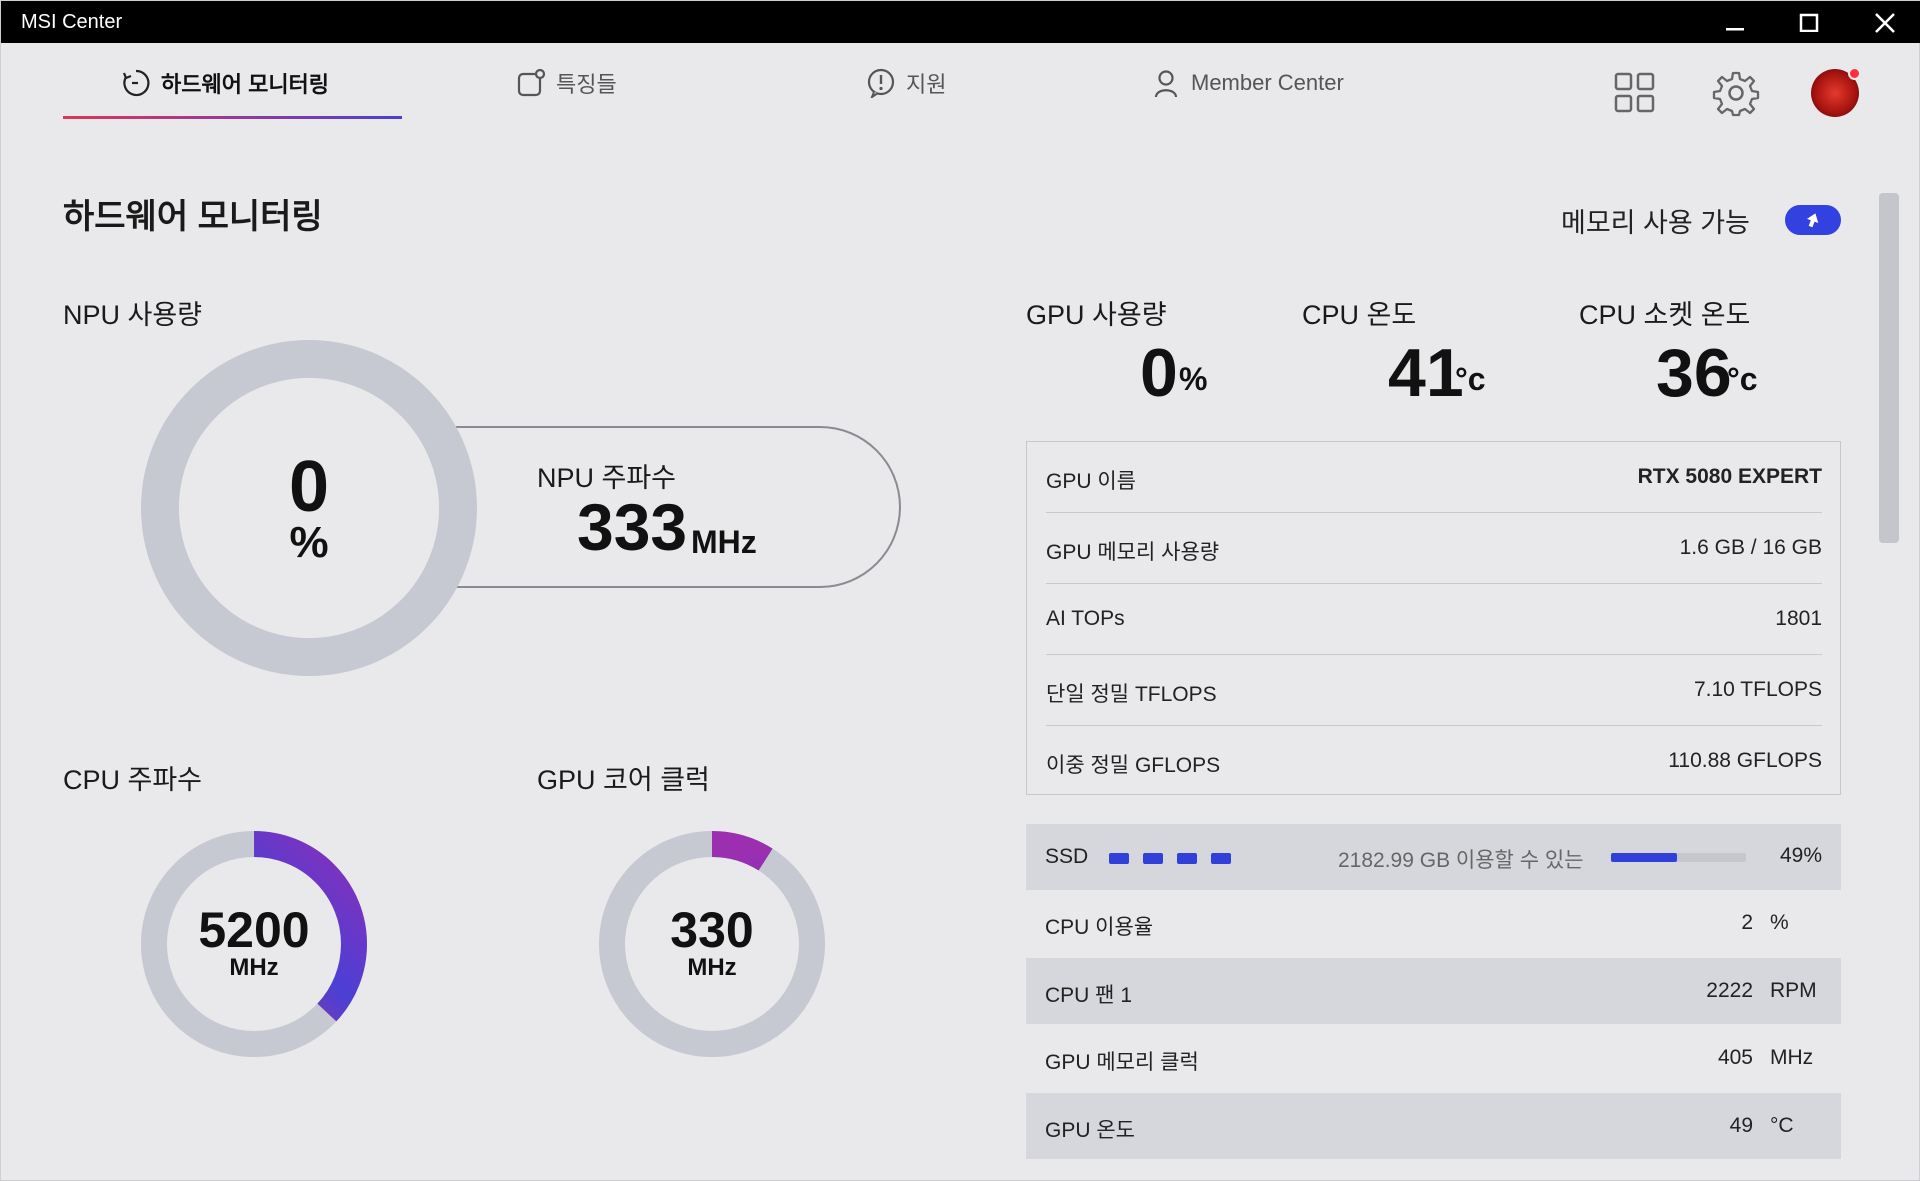 The height and width of the screenshot is (1181, 1920). Describe the element at coordinates (1122, 1062) in the screenshot. I see `stat-key: GPU 메모리 클럭` at that location.